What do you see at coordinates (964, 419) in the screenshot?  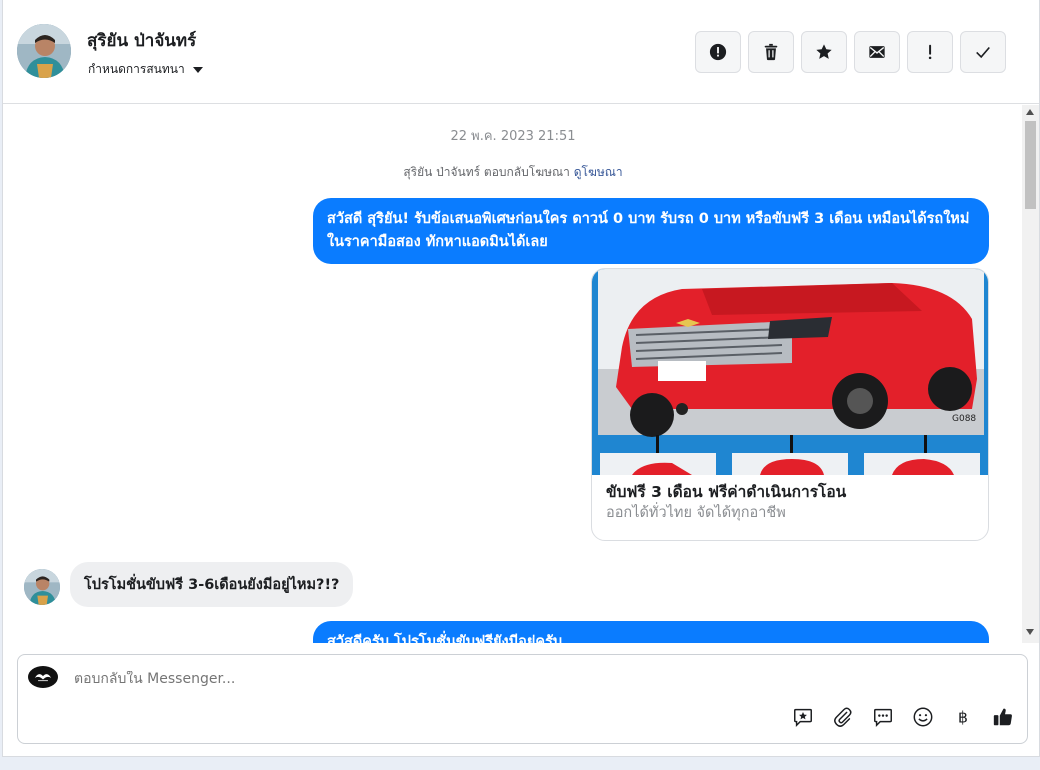 I see `ad-image-code: G088` at bounding box center [964, 419].